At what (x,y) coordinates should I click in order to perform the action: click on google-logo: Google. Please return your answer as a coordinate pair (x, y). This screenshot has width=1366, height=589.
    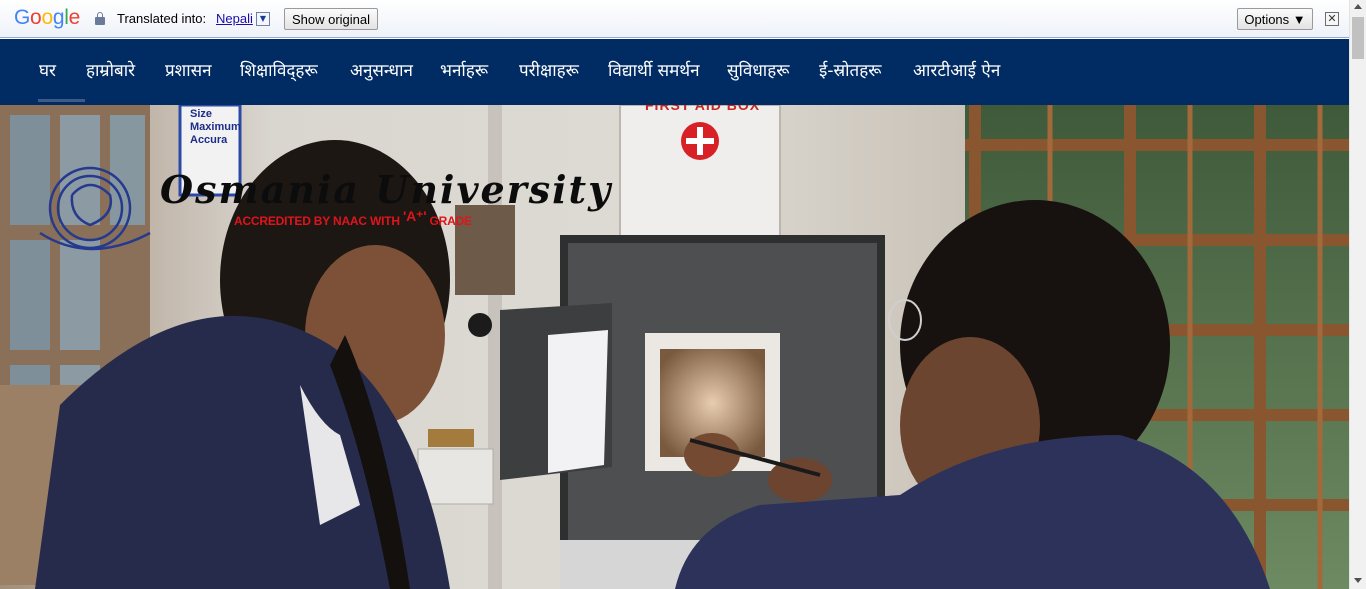
    Looking at the image, I should click on (47, 18).